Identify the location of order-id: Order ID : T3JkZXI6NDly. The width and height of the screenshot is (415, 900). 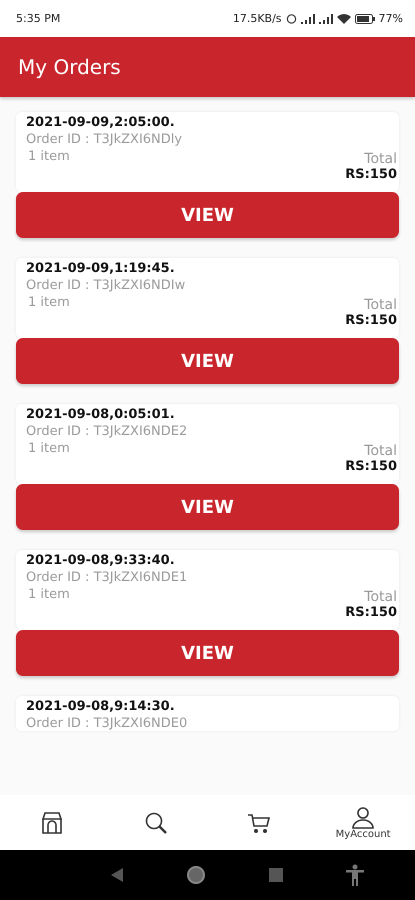
(105, 139).